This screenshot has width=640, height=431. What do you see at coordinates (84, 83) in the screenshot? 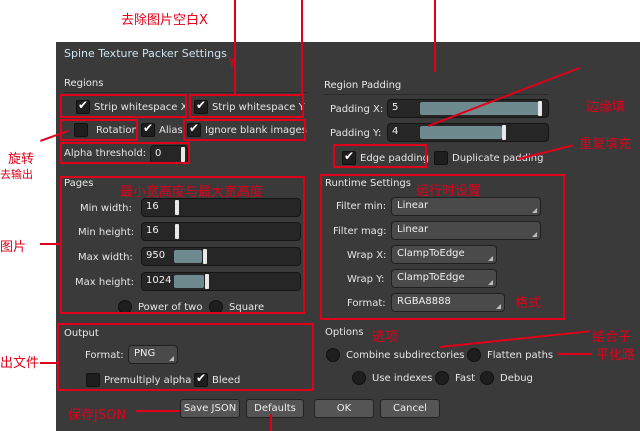
I see `regions-group-title: Regions` at bounding box center [84, 83].